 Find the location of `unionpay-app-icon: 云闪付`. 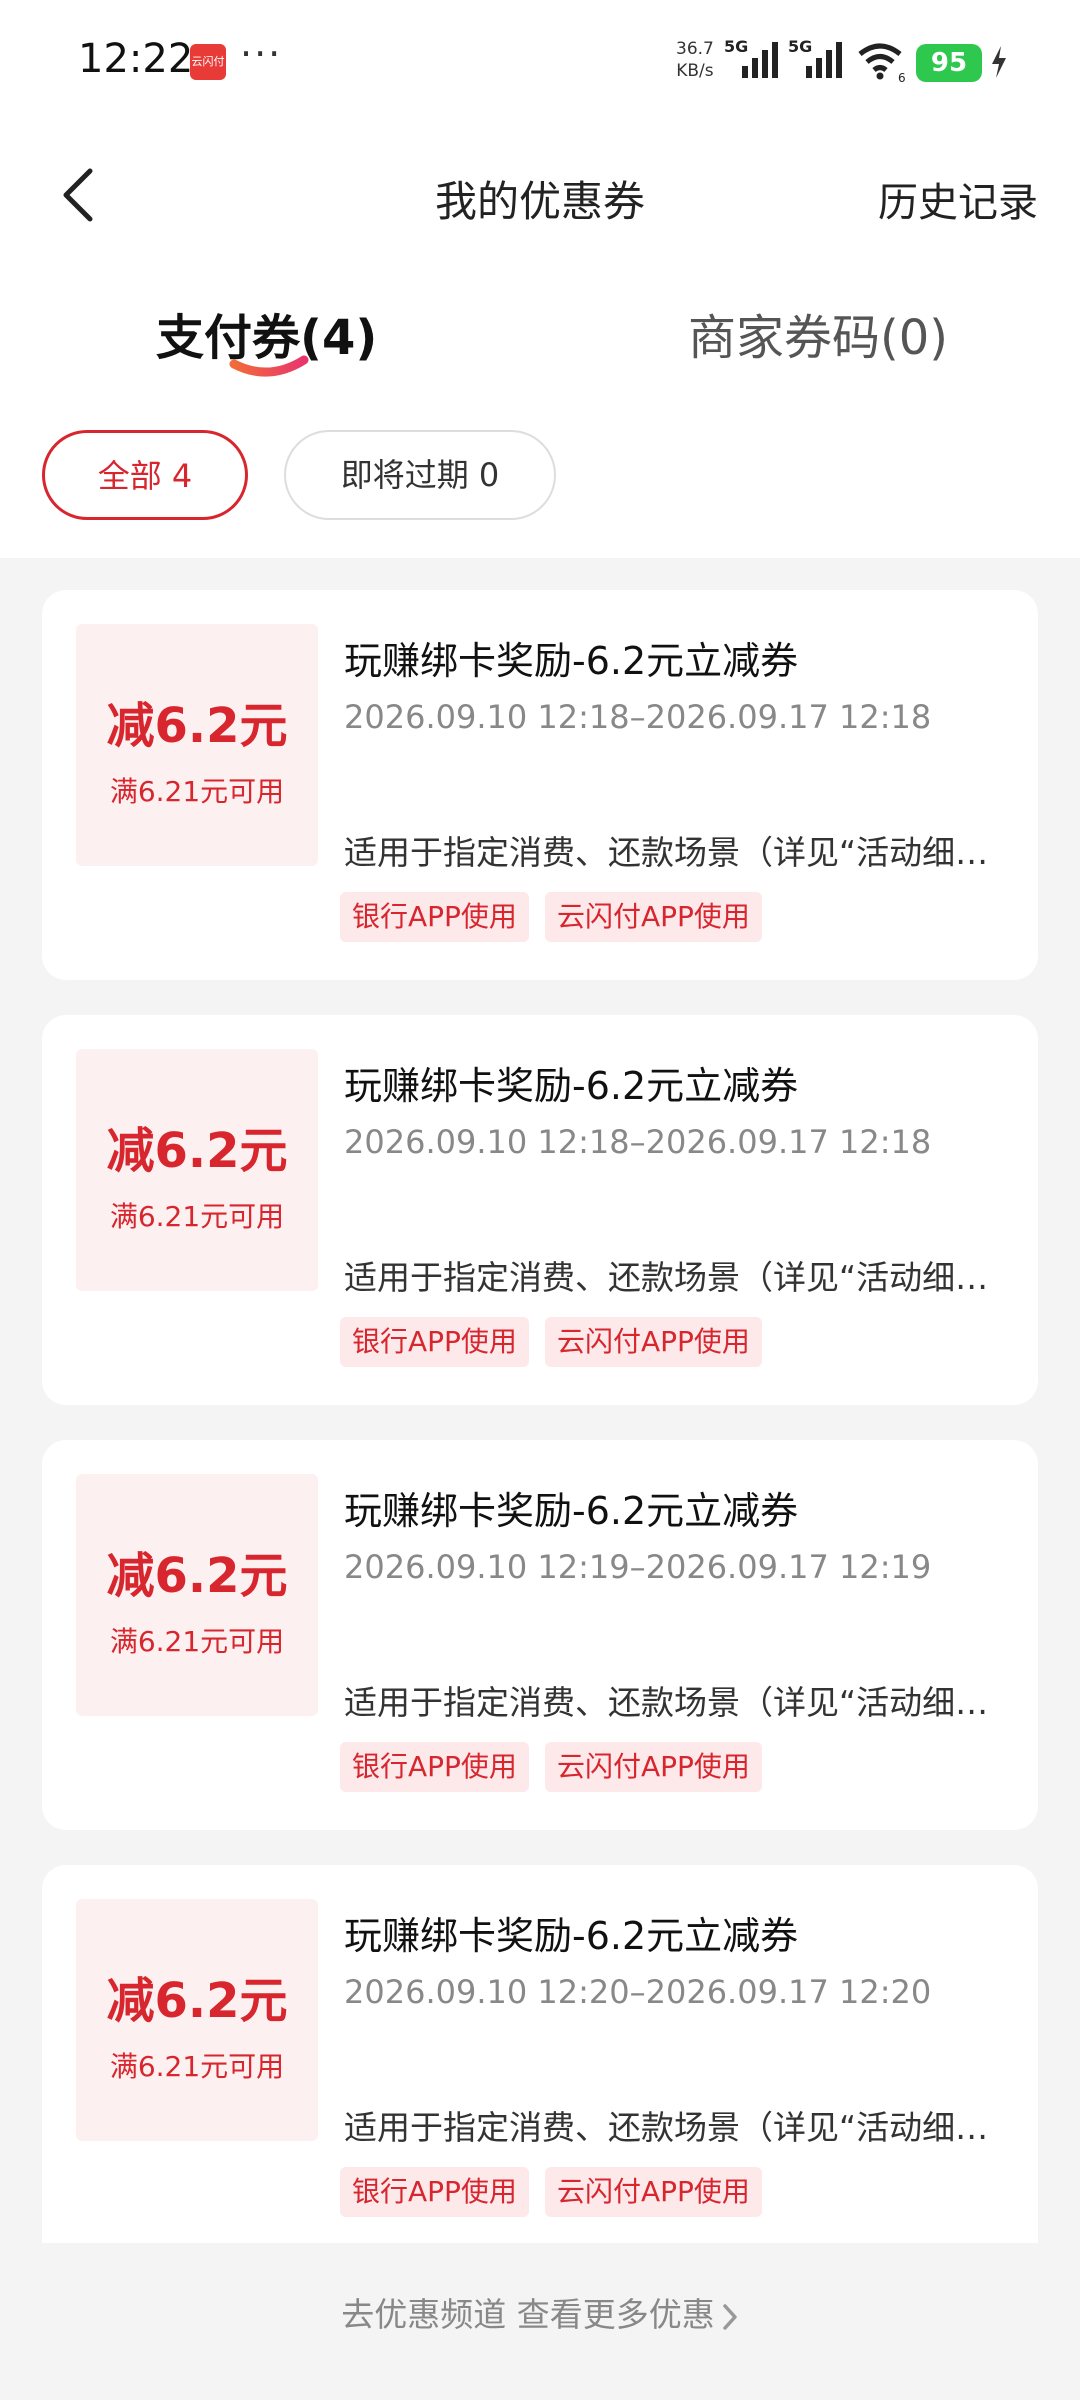

unionpay-app-icon: 云闪付 is located at coordinates (208, 62).